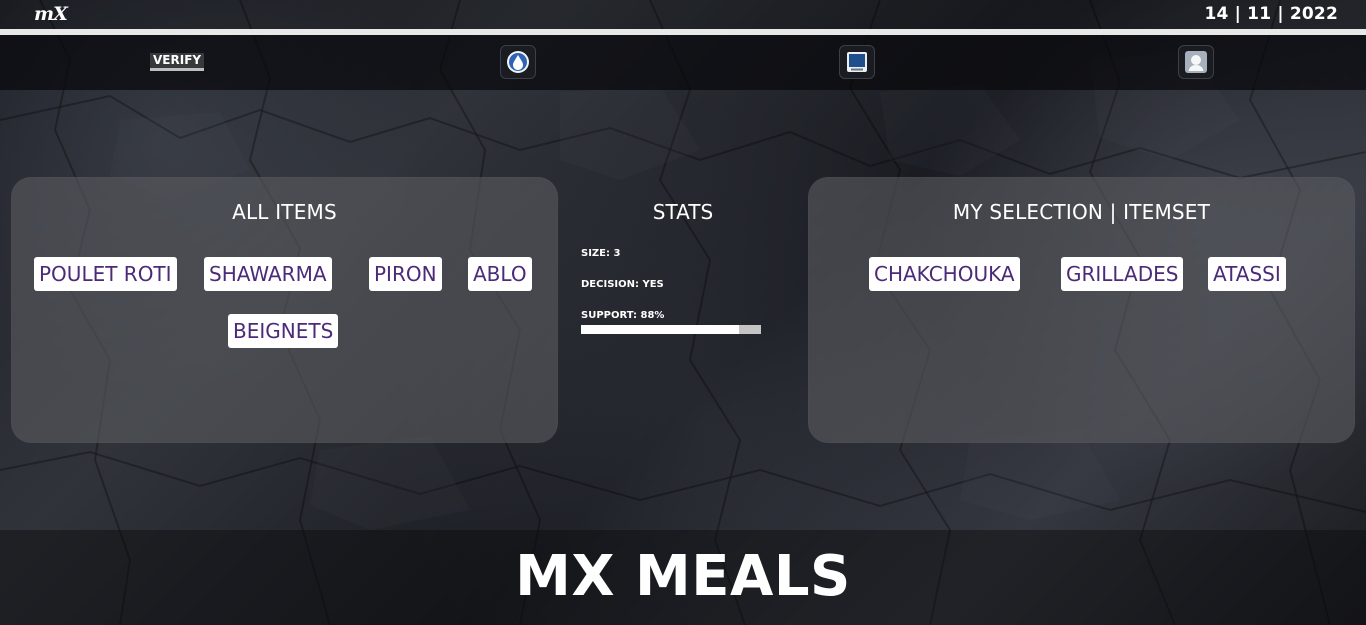  What do you see at coordinates (683, 576) in the screenshot?
I see `app-title: MX MEALS` at bounding box center [683, 576].